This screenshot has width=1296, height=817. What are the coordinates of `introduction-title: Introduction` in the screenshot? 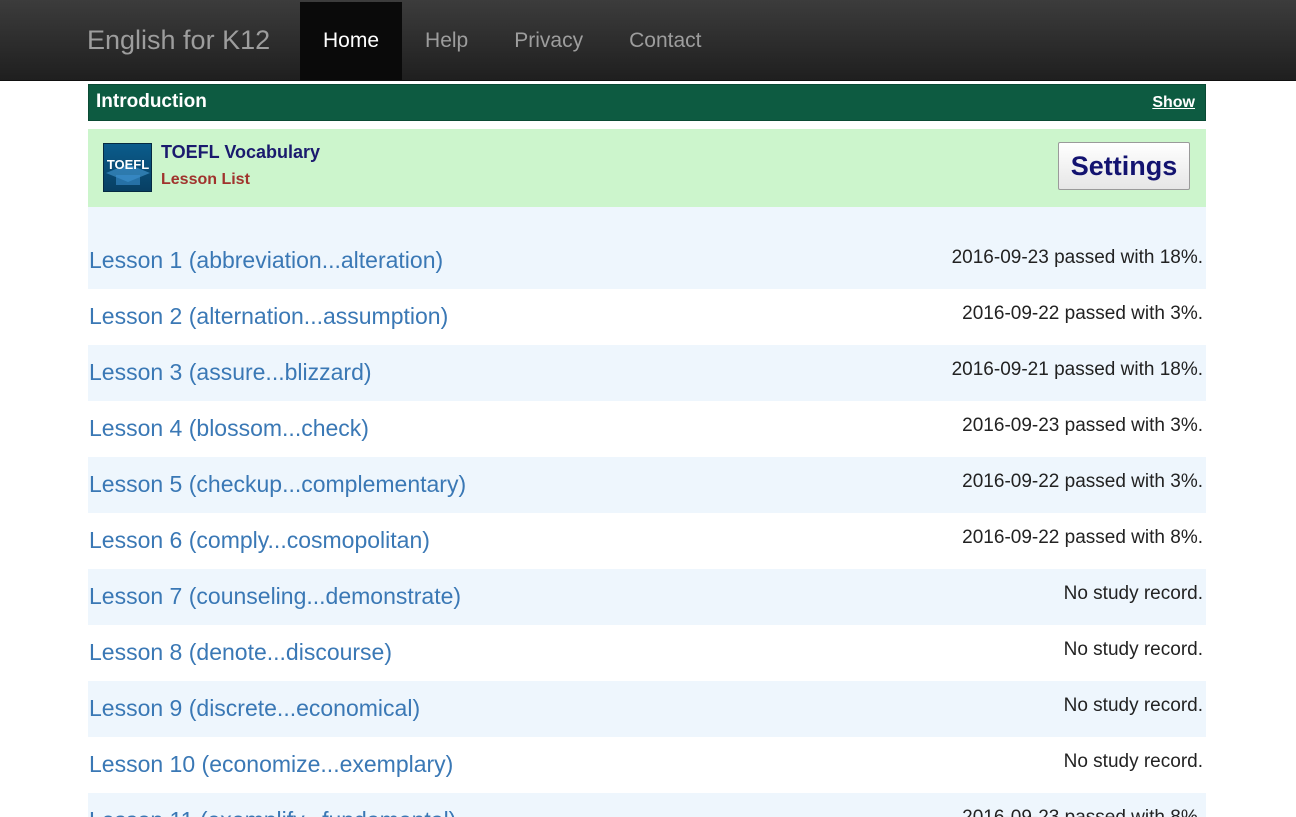 It's located at (151, 101).